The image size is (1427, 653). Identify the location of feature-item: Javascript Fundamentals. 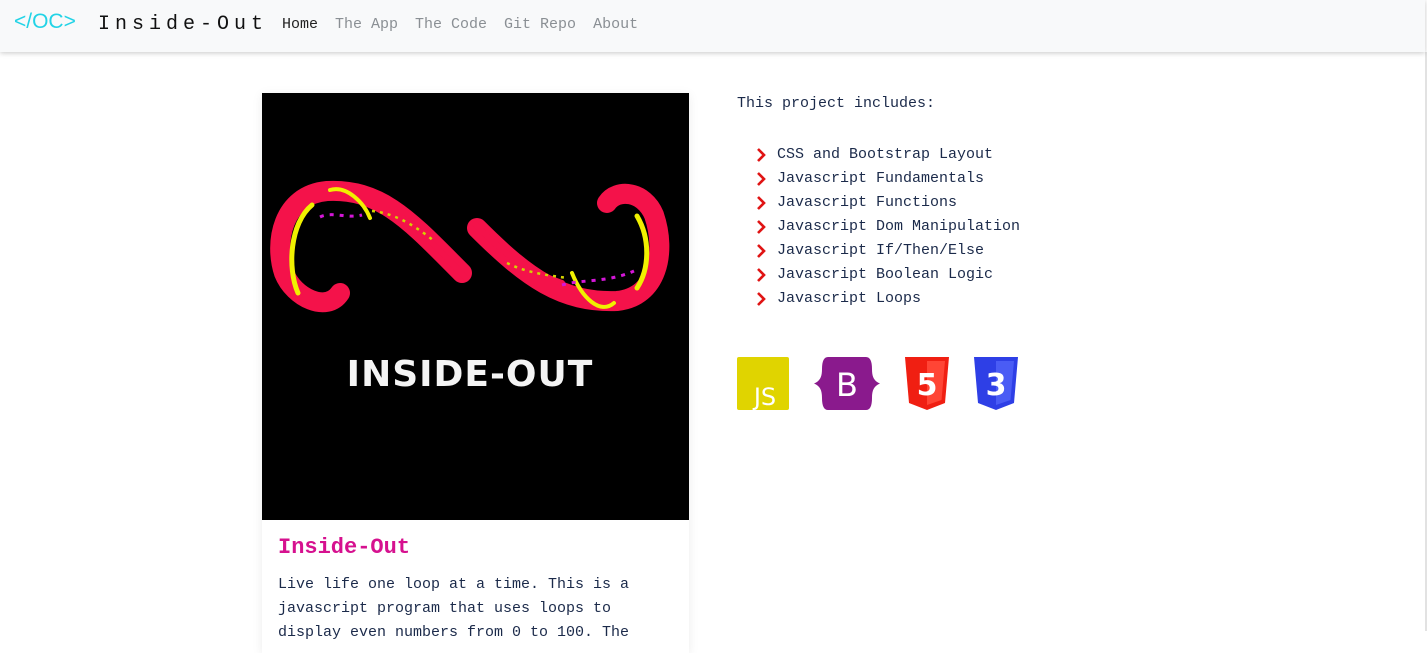
(888, 179).